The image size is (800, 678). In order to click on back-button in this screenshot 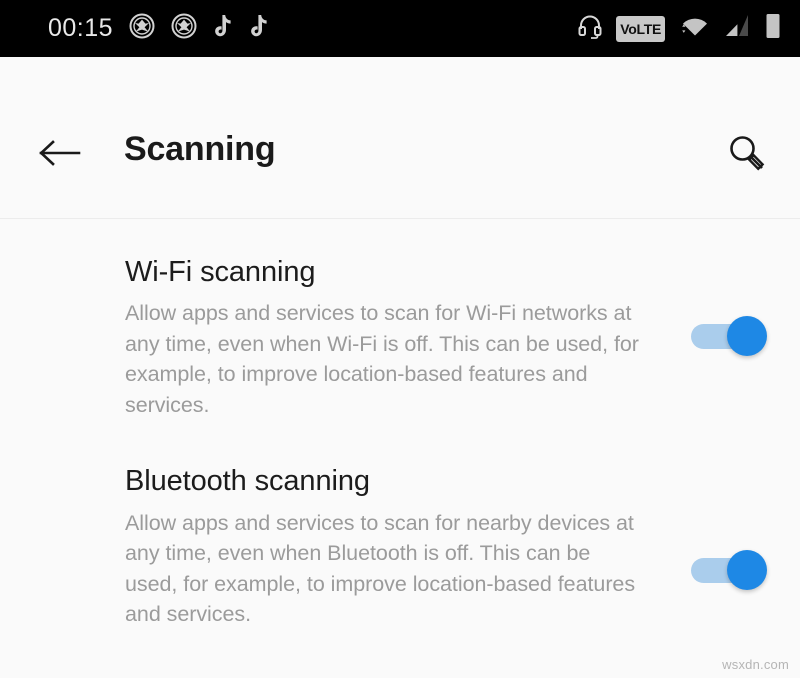, I will do `click(60, 153)`.